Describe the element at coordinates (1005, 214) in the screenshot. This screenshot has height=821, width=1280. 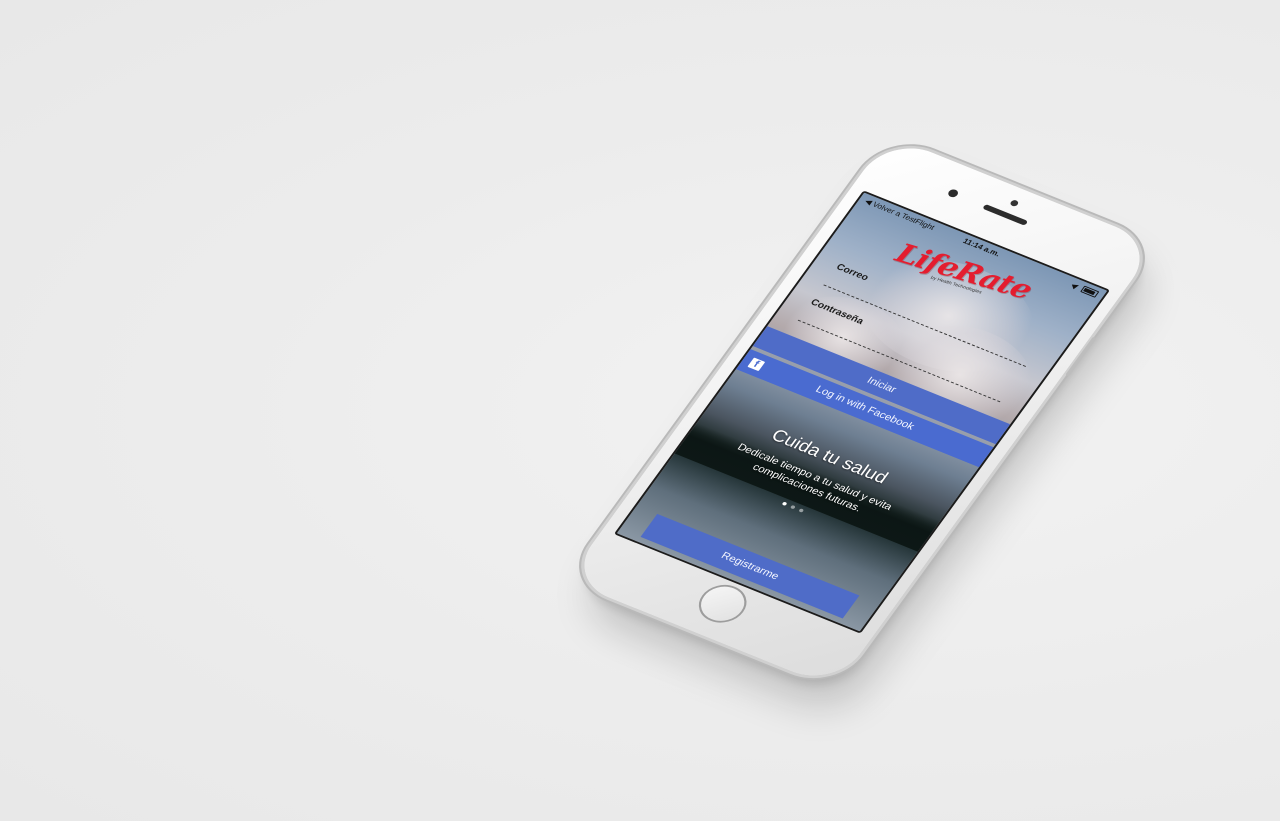
I see `earpiece-speaker` at that location.